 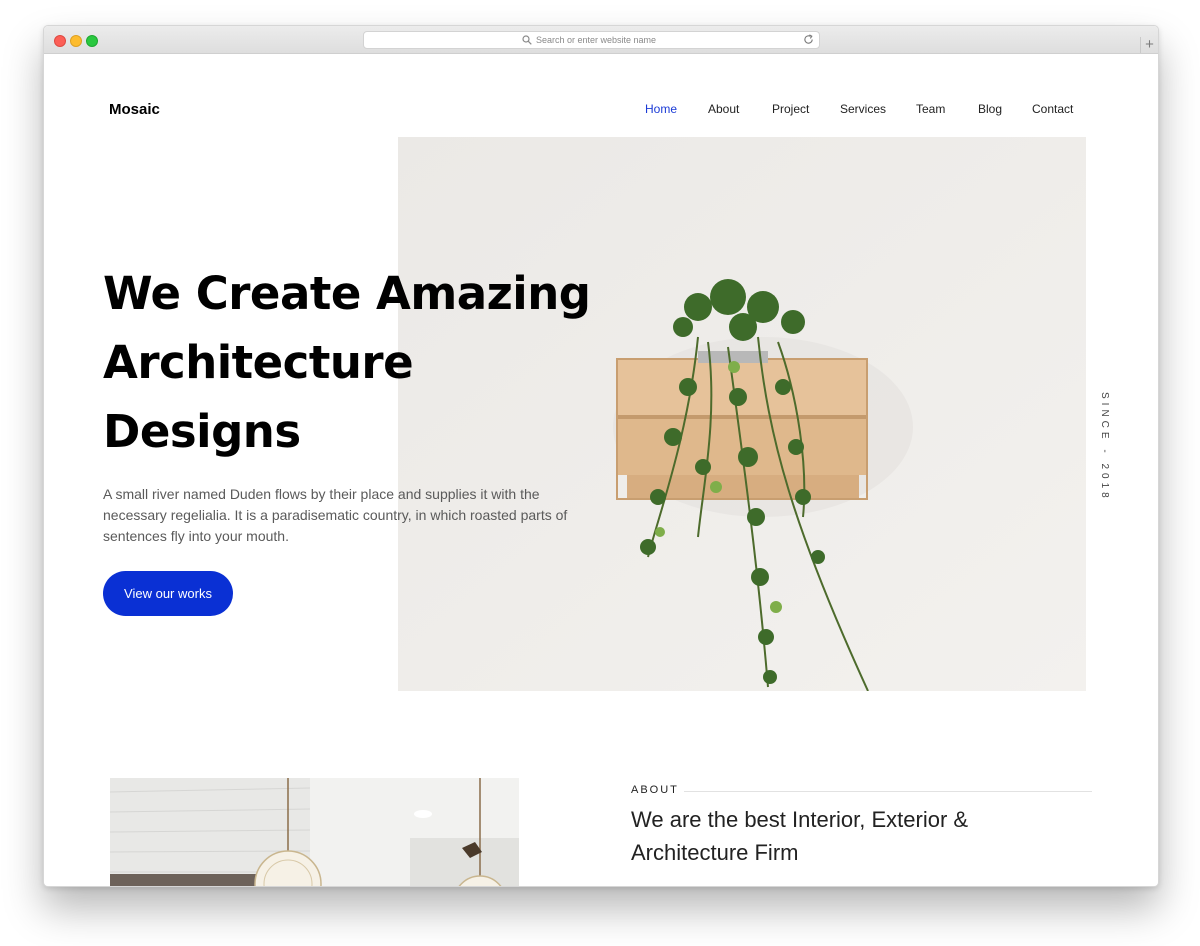 What do you see at coordinates (76, 41) in the screenshot?
I see `minimize-window-button` at bounding box center [76, 41].